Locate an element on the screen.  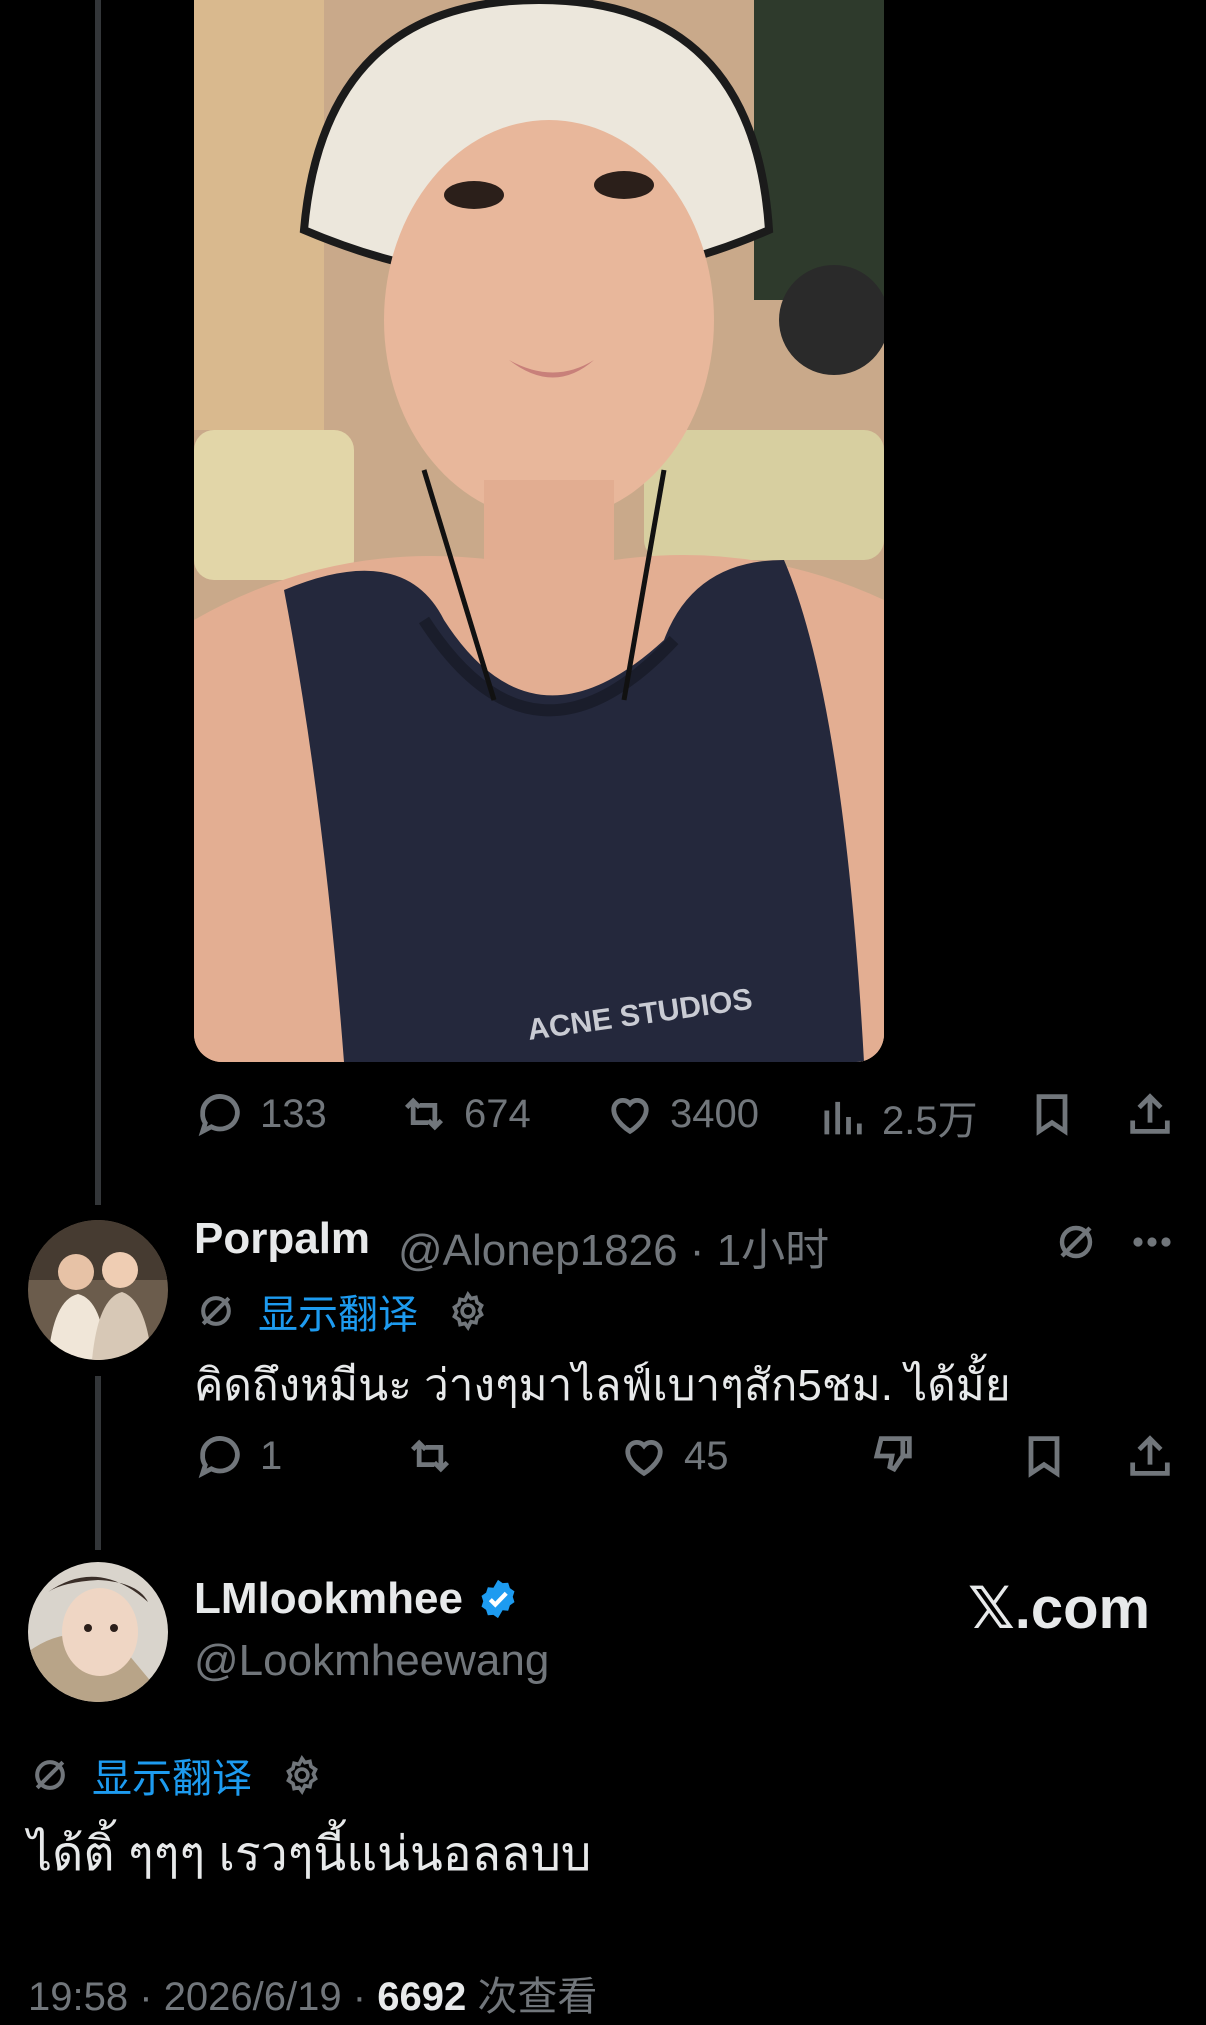
reply-translate: 显示翻译 is located at coordinates (342, 1311).